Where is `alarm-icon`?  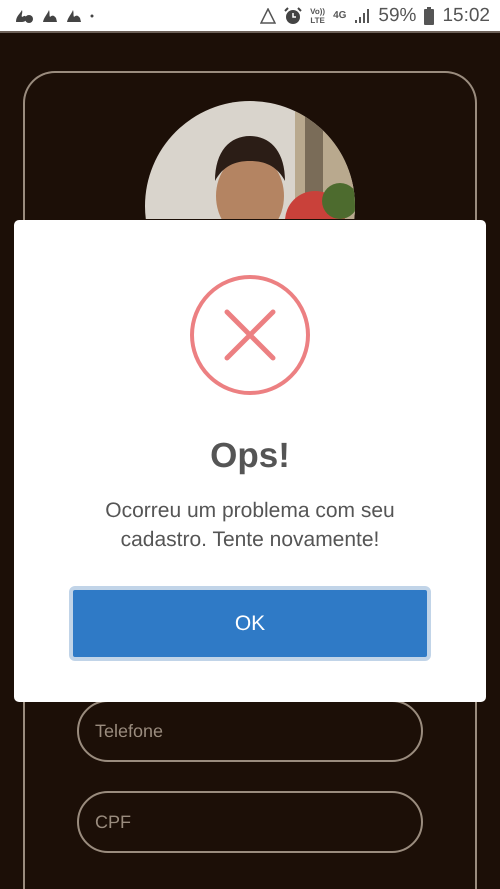 alarm-icon is located at coordinates (293, 15).